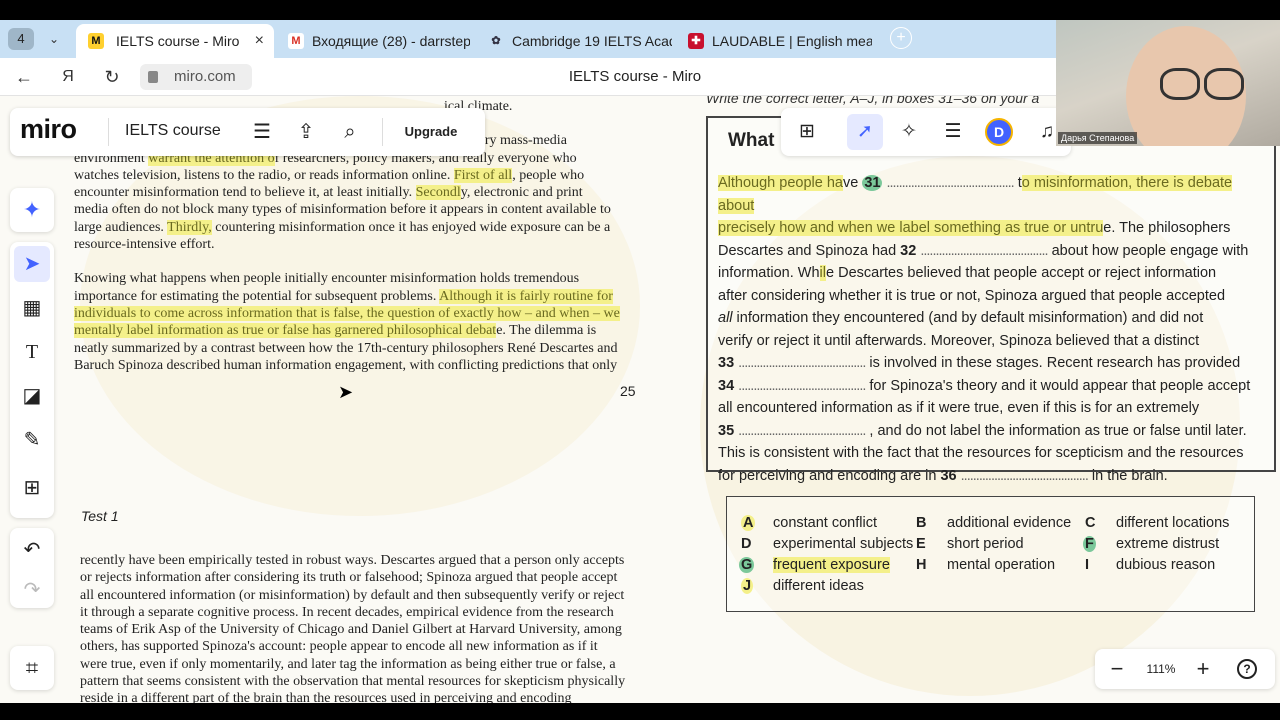 The width and height of the screenshot is (1280, 720). Describe the element at coordinates (921, 523) in the screenshot. I see `option-letter: B` at that location.